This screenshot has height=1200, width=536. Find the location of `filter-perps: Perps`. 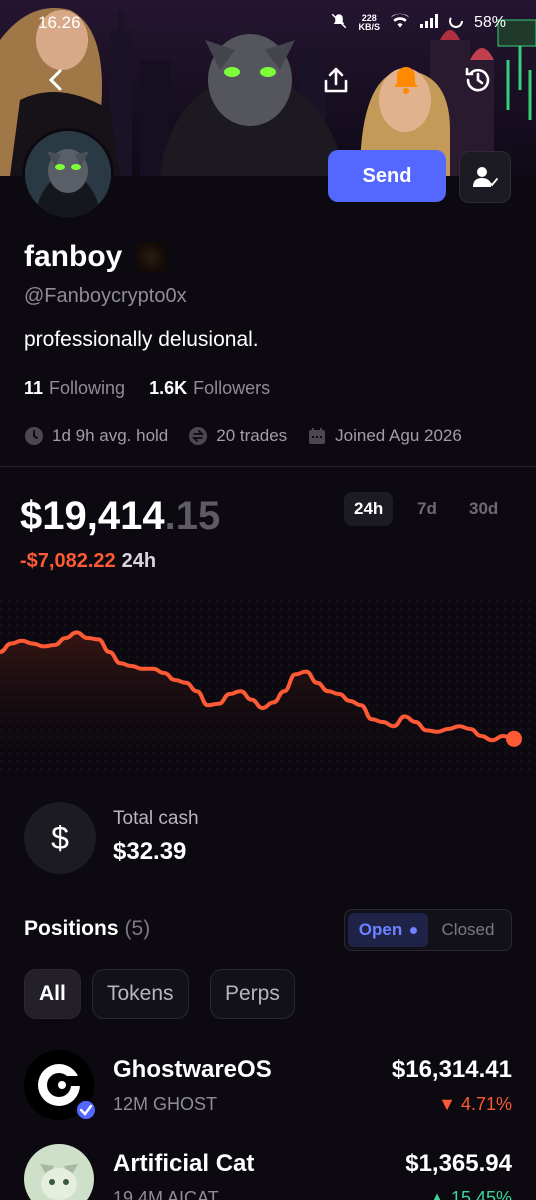

filter-perps: Perps is located at coordinates (252, 994).